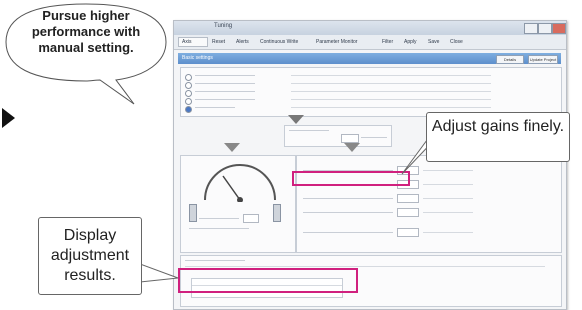 Image resolution: width=582 pixels, height=310 pixels. I want to click on response-gauge, so click(240, 183).